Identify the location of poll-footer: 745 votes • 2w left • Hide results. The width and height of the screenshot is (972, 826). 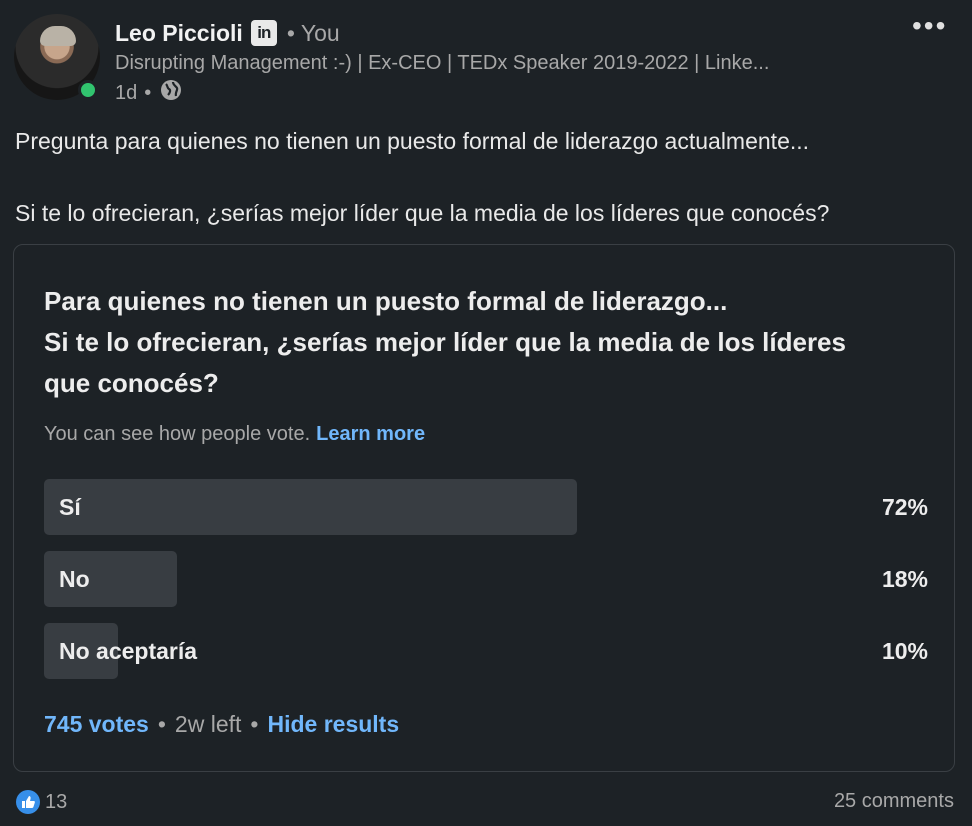
(222, 724).